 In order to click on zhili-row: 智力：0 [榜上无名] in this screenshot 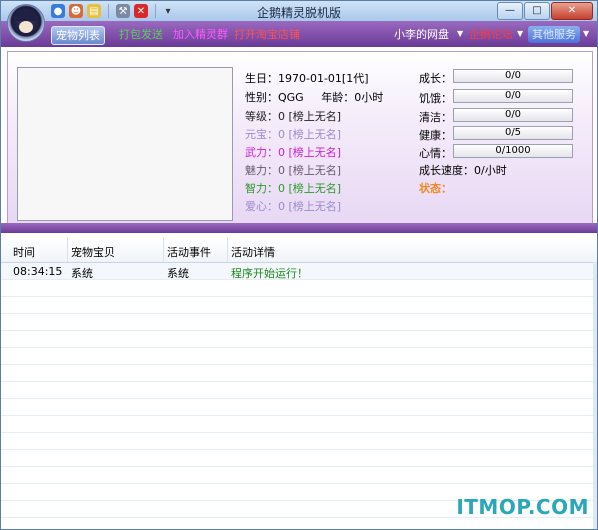, I will do `click(293, 188)`.